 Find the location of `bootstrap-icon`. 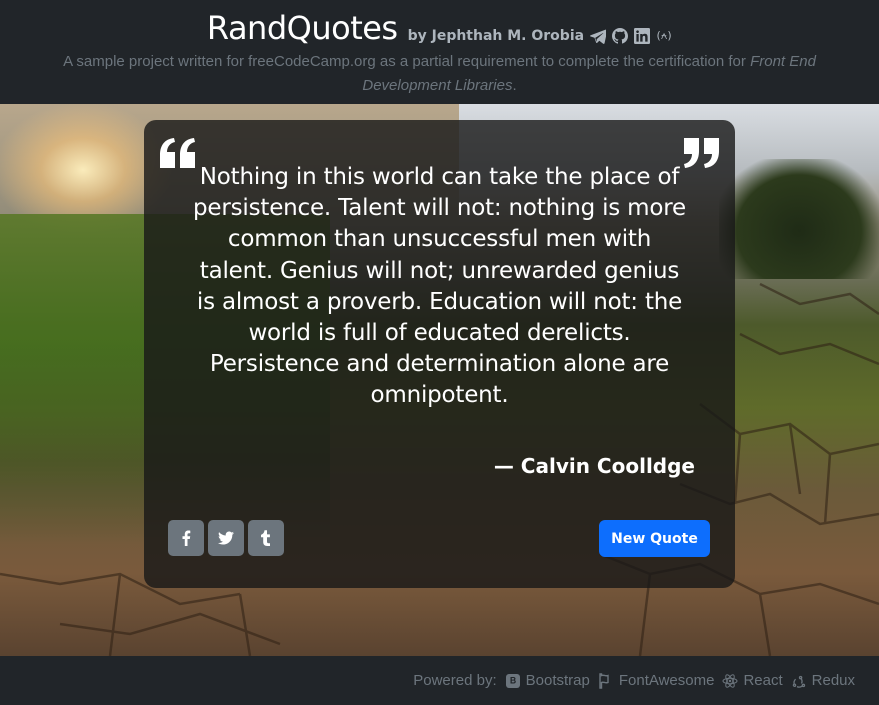

bootstrap-icon is located at coordinates (512, 680).